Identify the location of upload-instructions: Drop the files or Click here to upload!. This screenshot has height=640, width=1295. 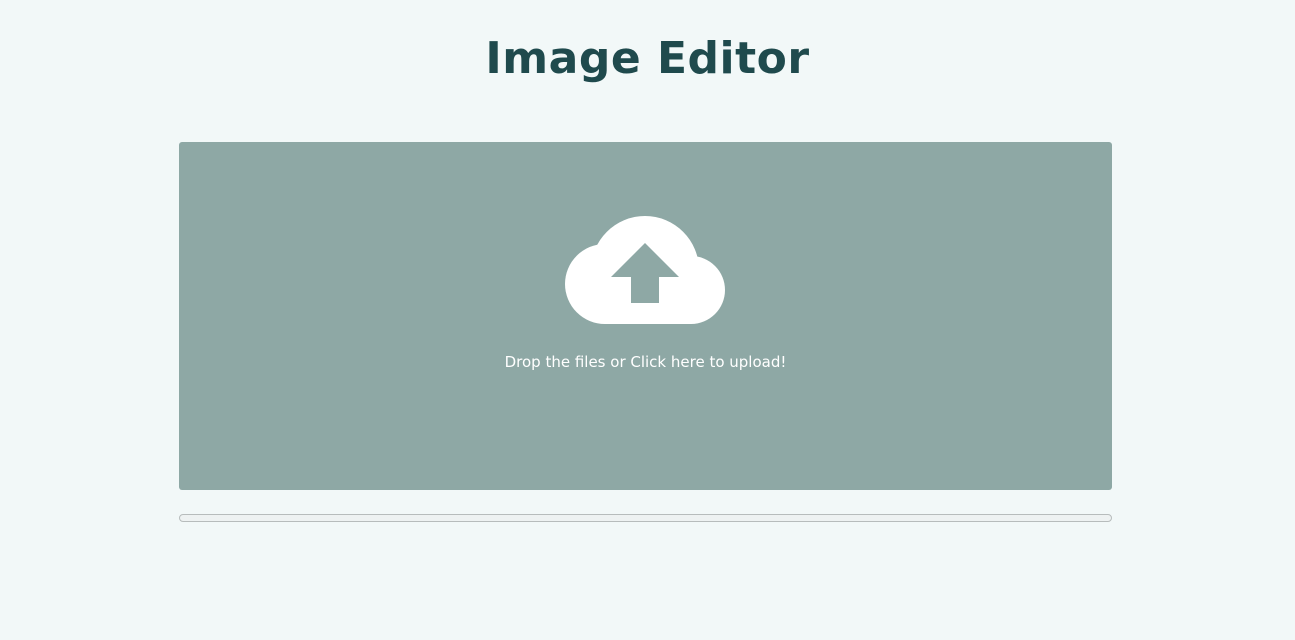
(645, 362).